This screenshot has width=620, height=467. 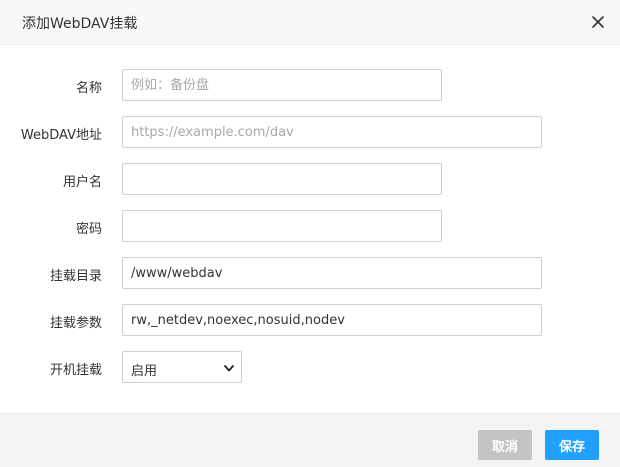 I want to click on username-label: 用户名, so click(x=82, y=182).